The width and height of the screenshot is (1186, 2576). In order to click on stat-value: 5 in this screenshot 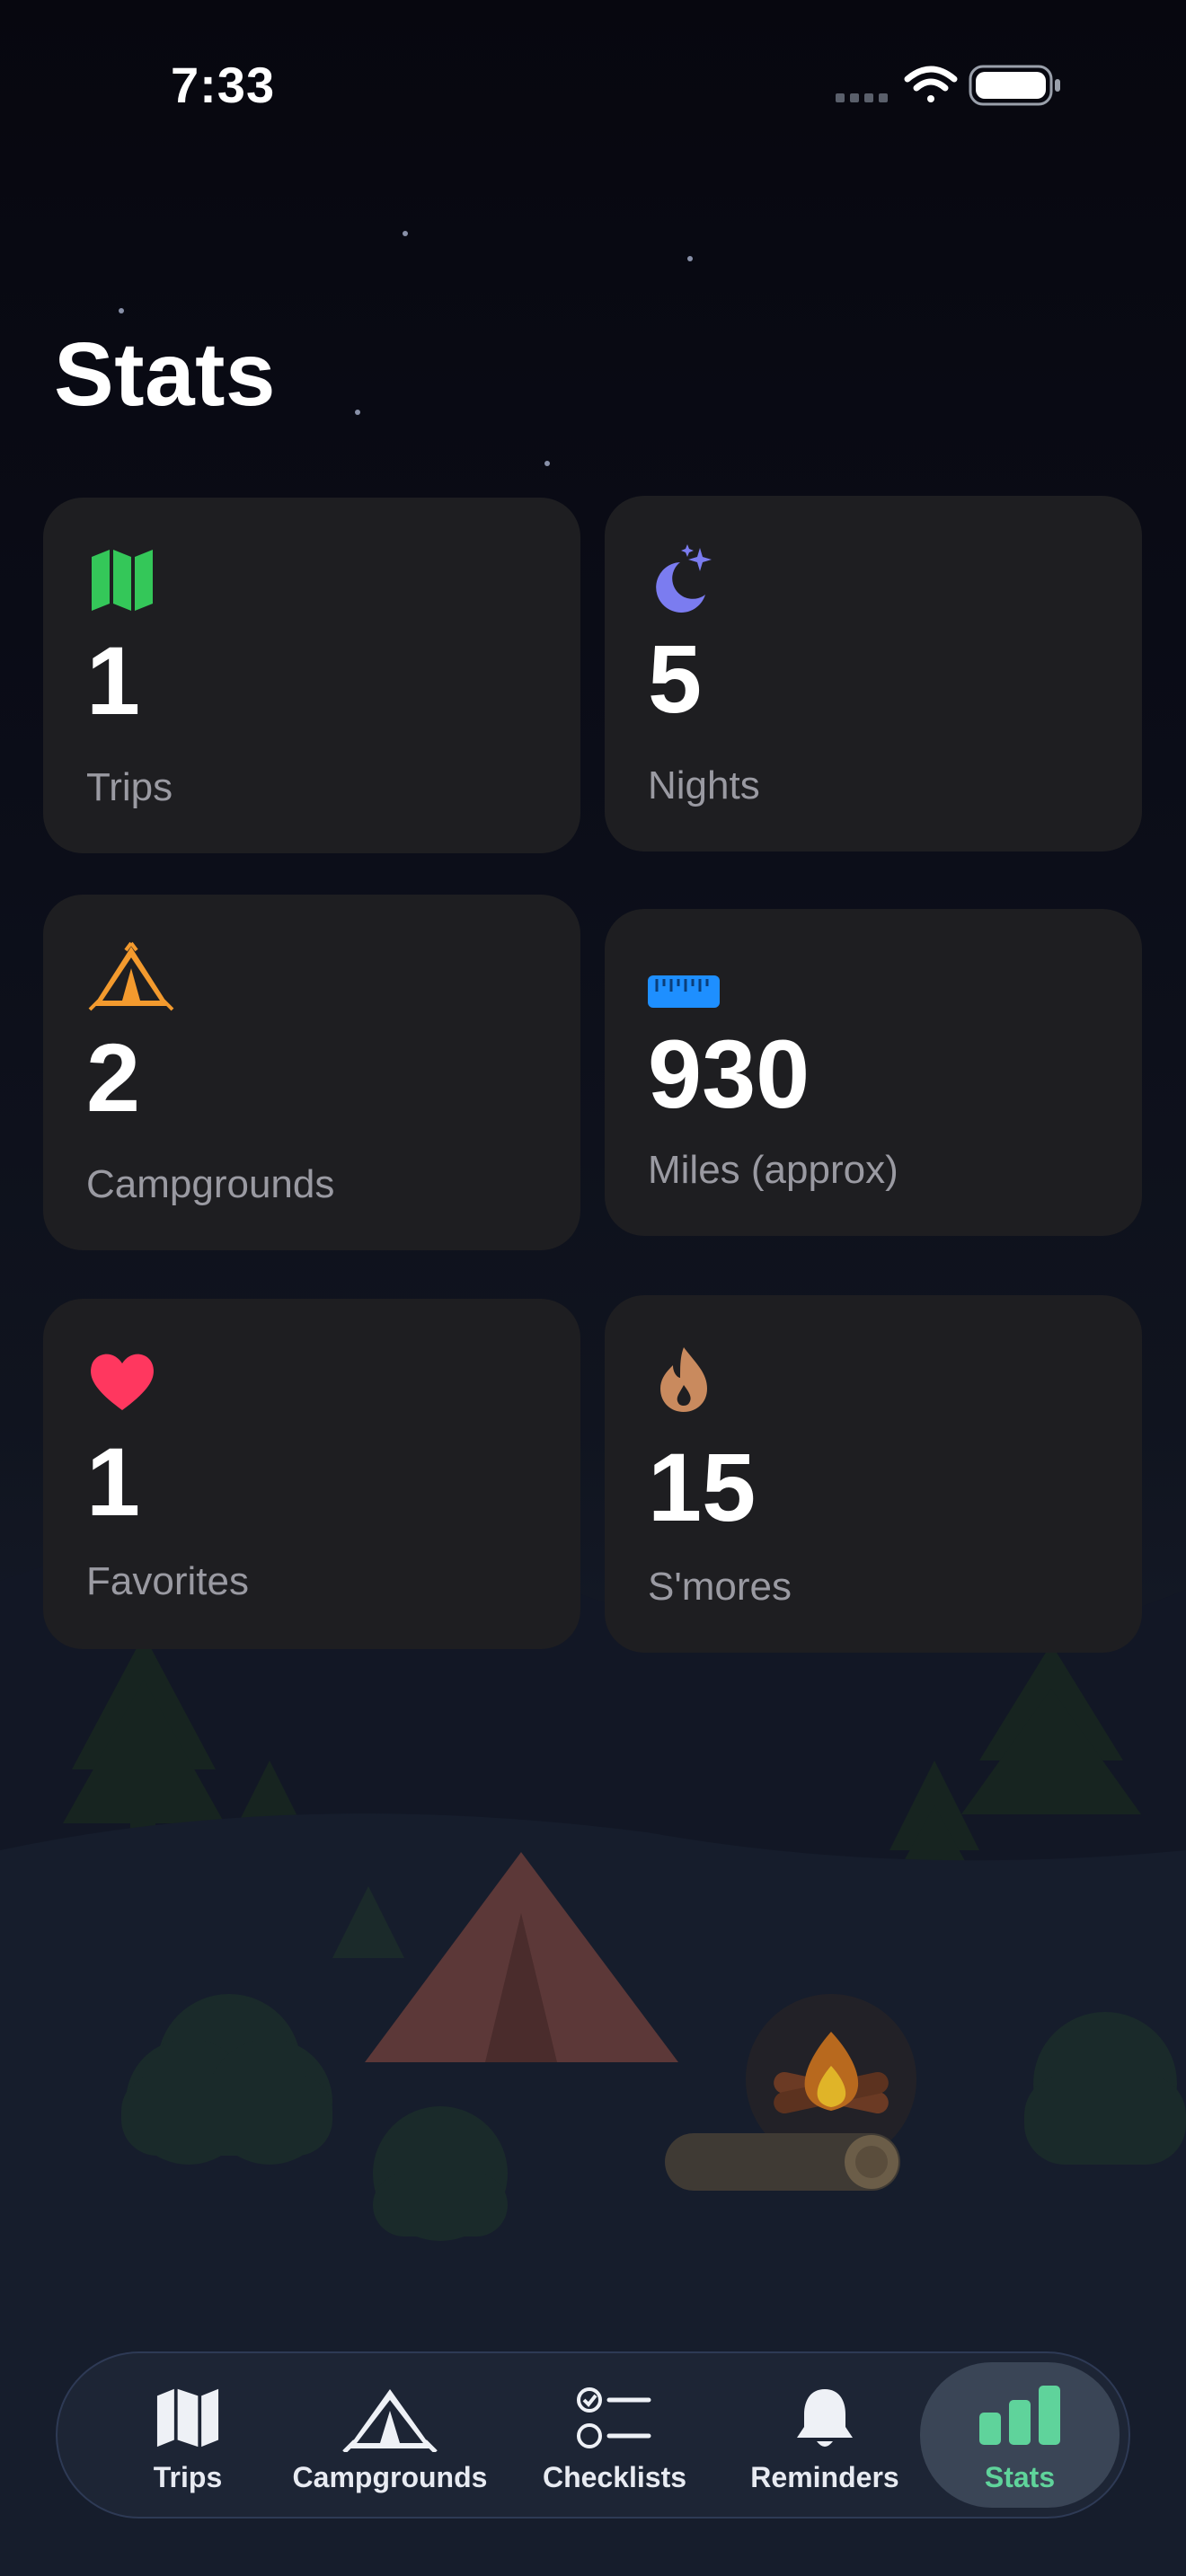, I will do `click(675, 678)`.